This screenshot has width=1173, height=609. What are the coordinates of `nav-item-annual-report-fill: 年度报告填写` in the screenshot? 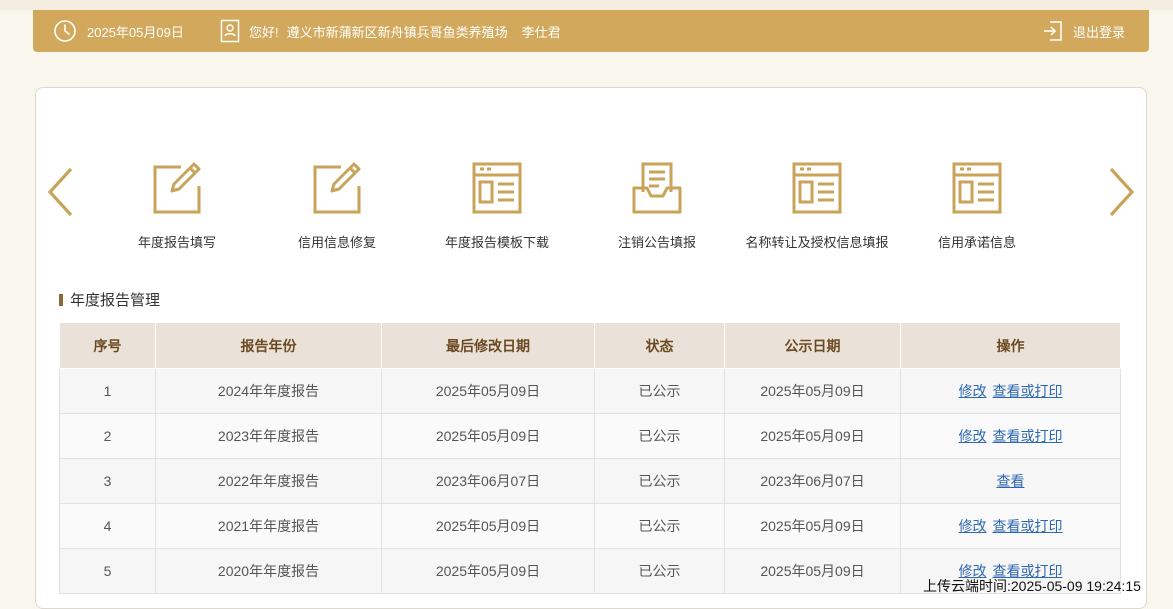 It's located at (177, 205).